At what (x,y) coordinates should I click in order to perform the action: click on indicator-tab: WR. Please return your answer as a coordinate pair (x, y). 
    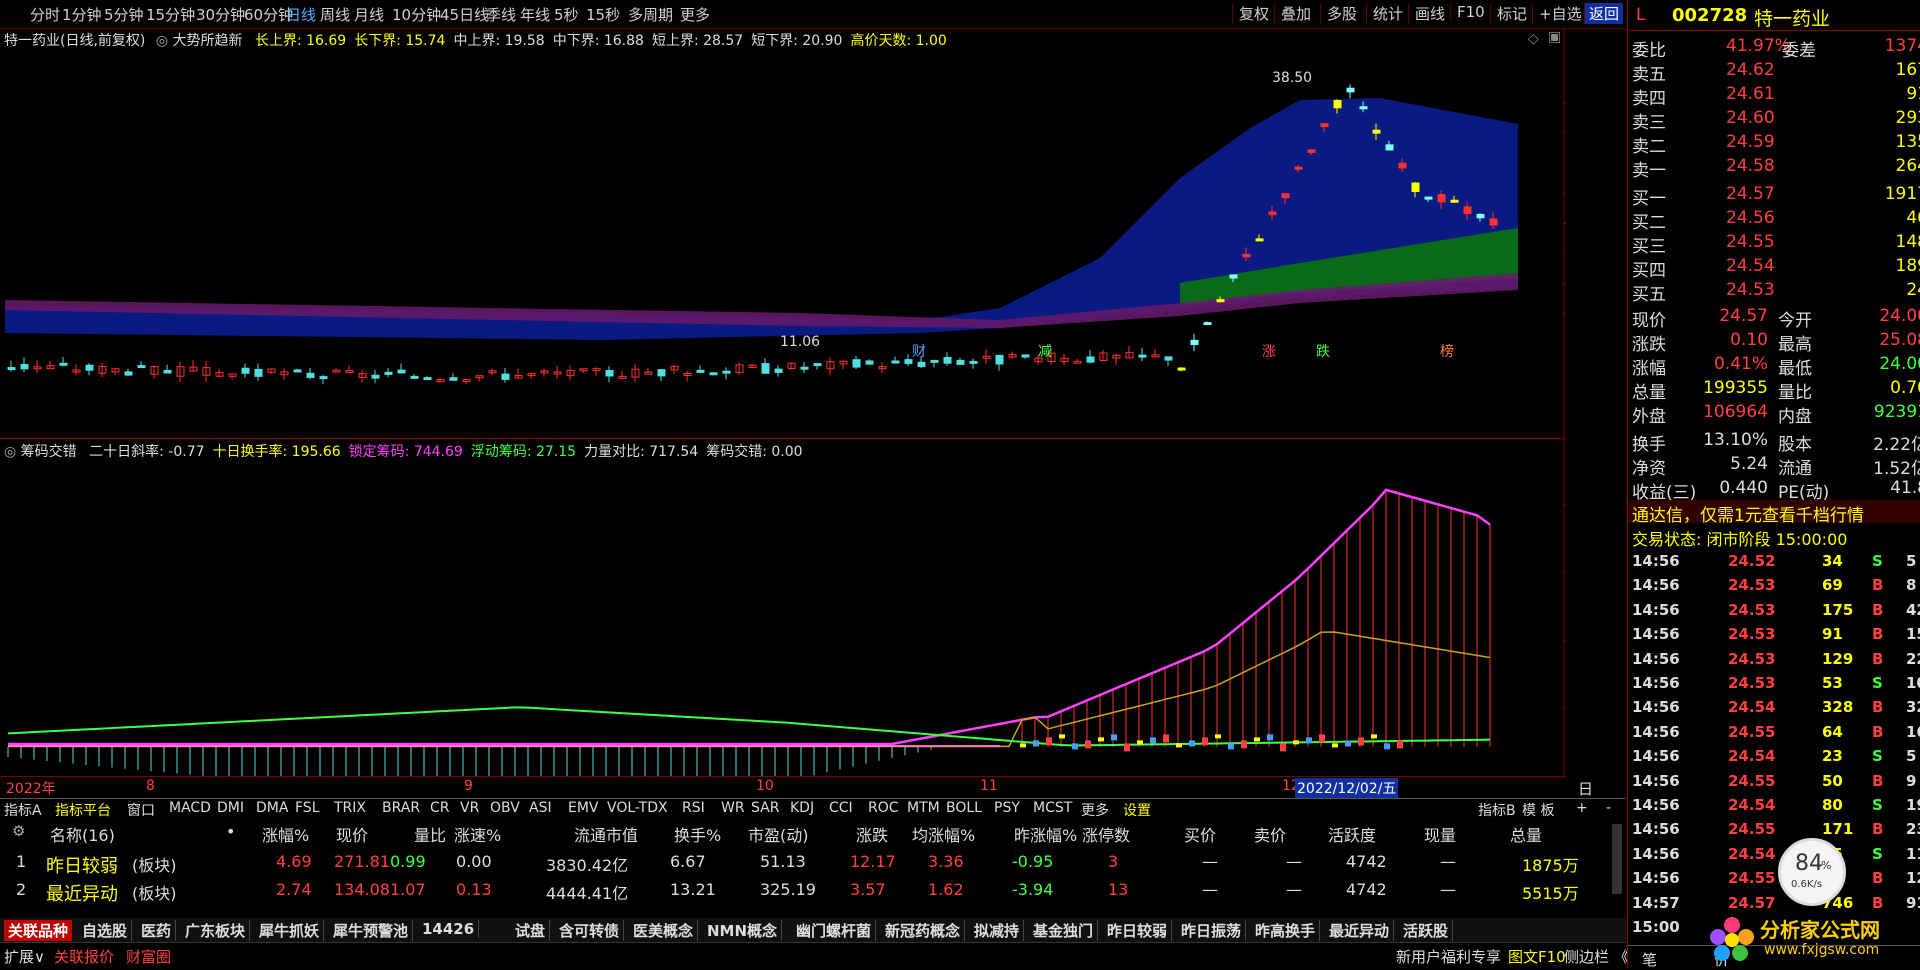
    Looking at the image, I should click on (733, 808).